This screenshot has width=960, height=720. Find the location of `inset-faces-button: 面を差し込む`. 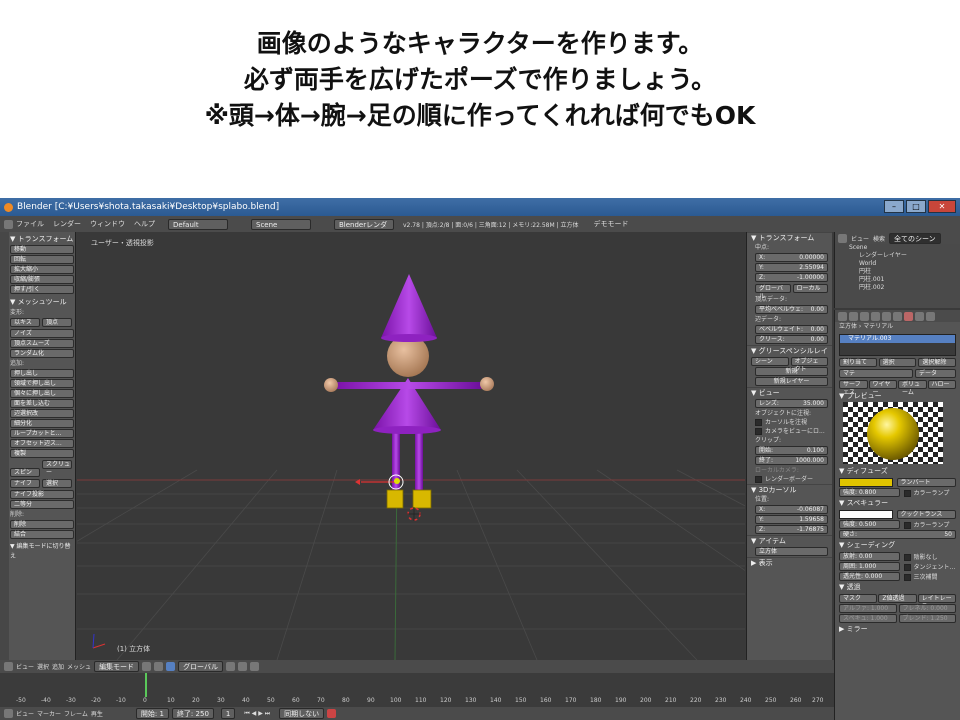

inset-faces-button: 面を差し込む is located at coordinates (42, 403).